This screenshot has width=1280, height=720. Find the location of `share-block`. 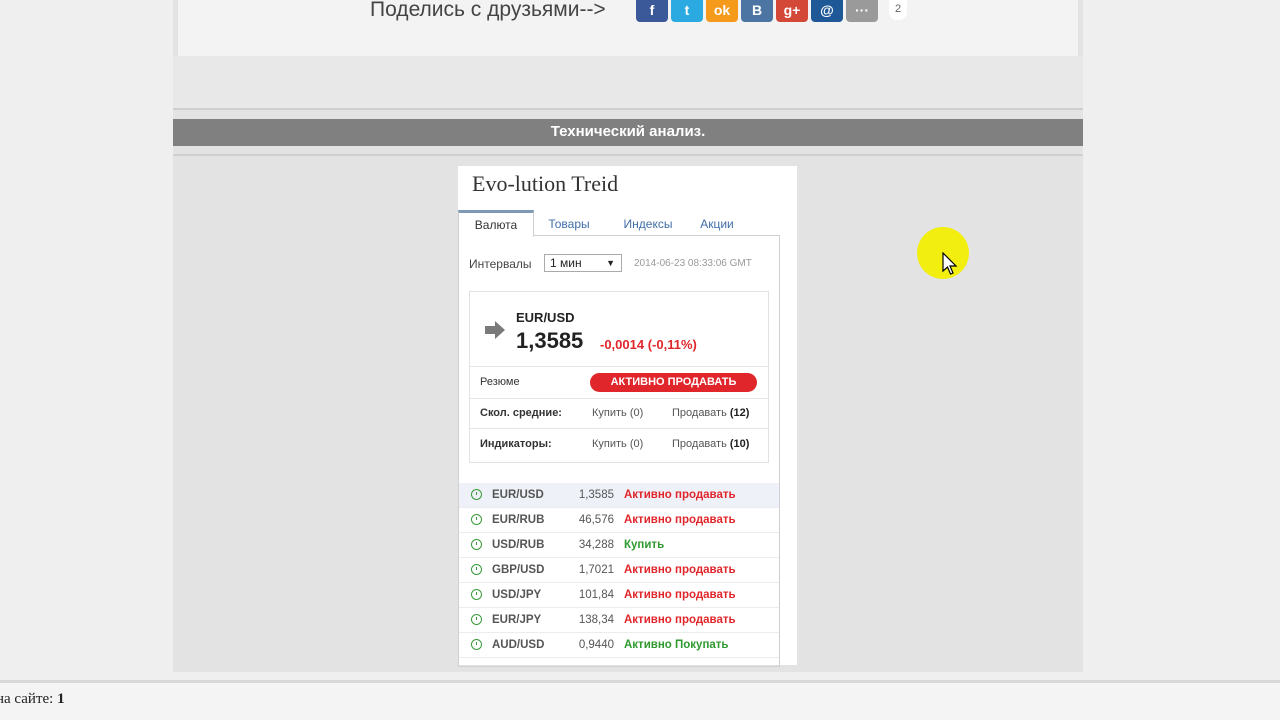

share-block is located at coordinates (628, 28).